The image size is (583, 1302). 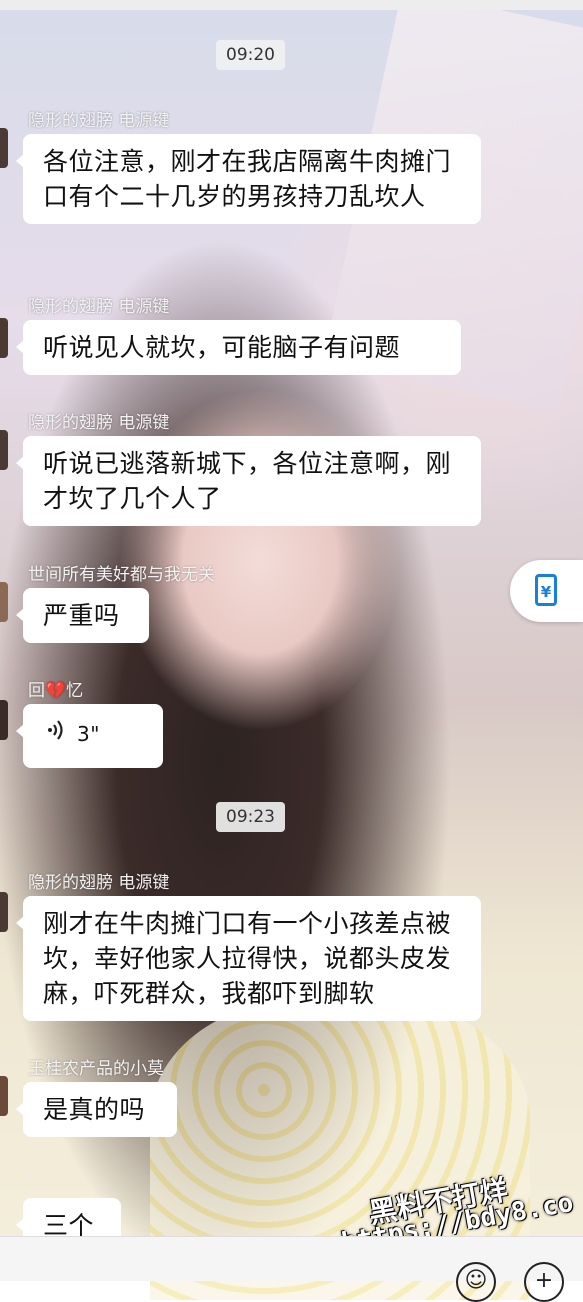 I want to click on unread-count: 8, so click(x=29, y=1177).